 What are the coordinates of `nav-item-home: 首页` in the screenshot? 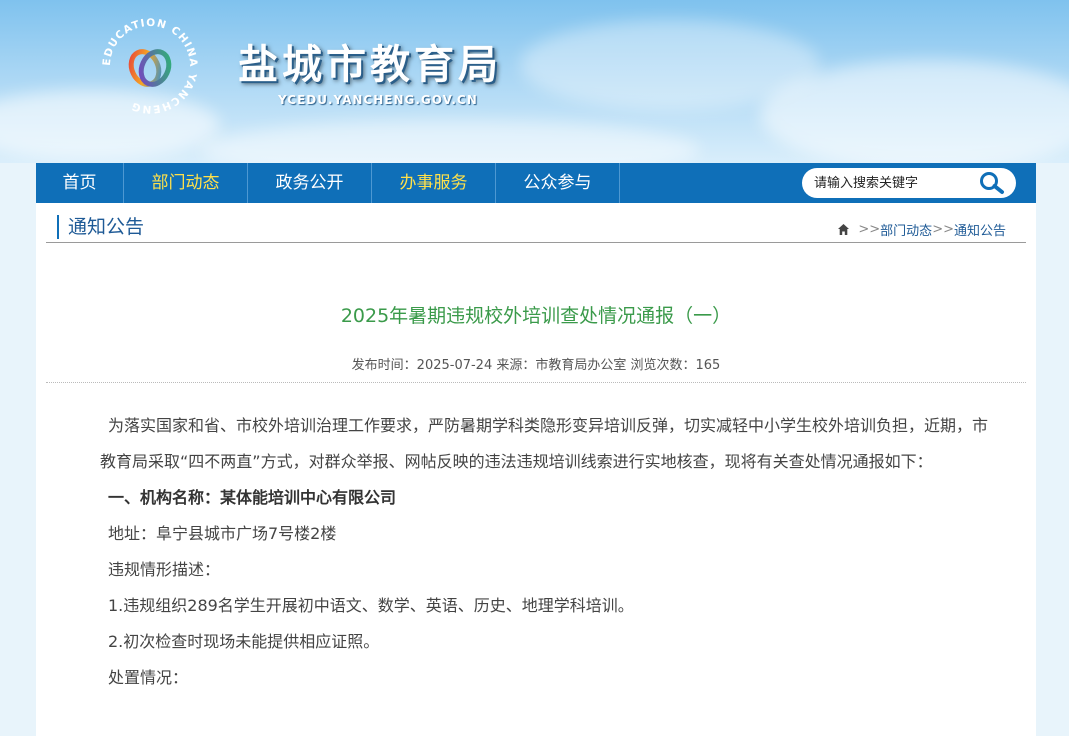 It's located at (79, 183).